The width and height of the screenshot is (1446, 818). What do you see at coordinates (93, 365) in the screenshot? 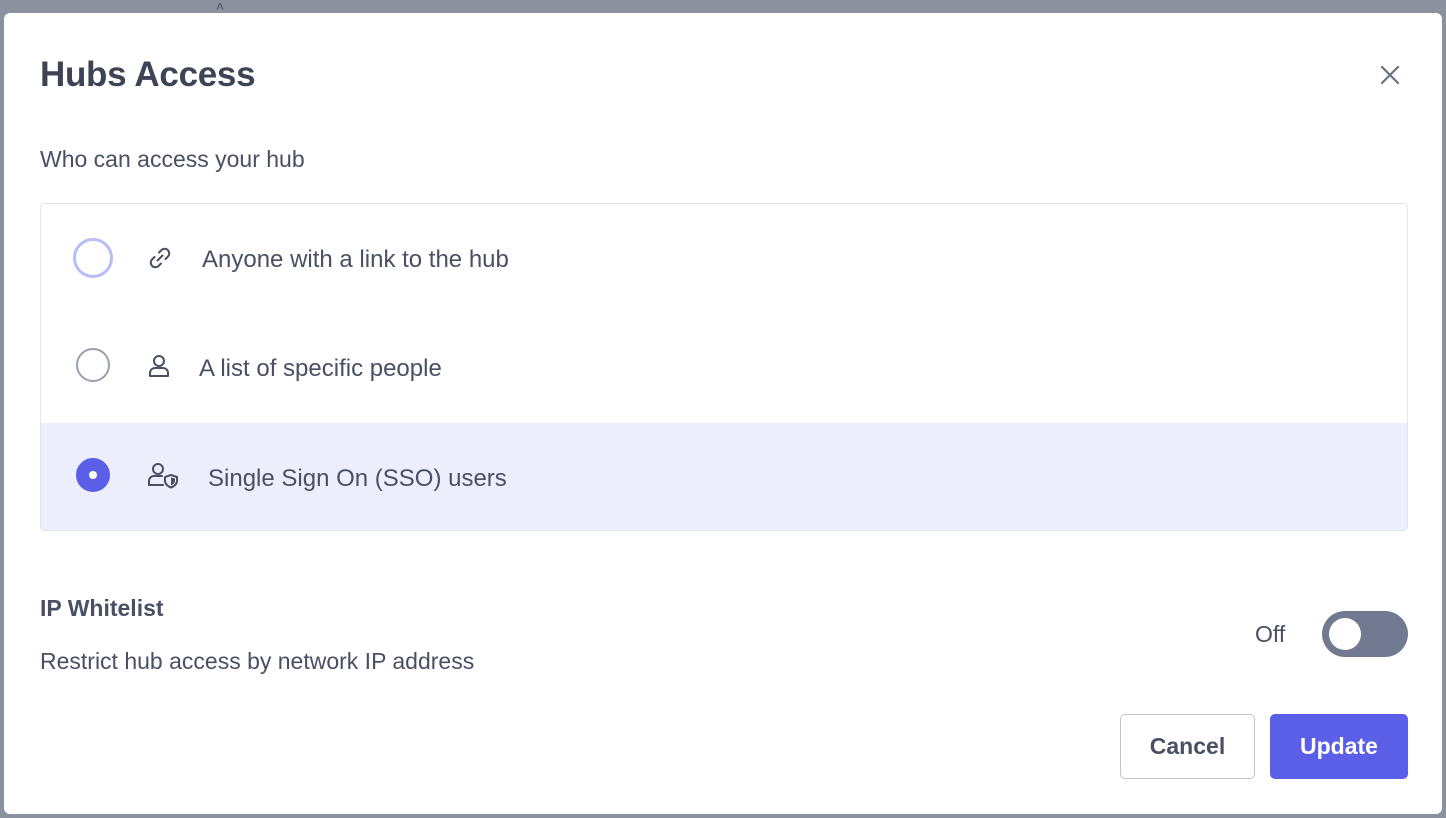
I see `radio-people` at bounding box center [93, 365].